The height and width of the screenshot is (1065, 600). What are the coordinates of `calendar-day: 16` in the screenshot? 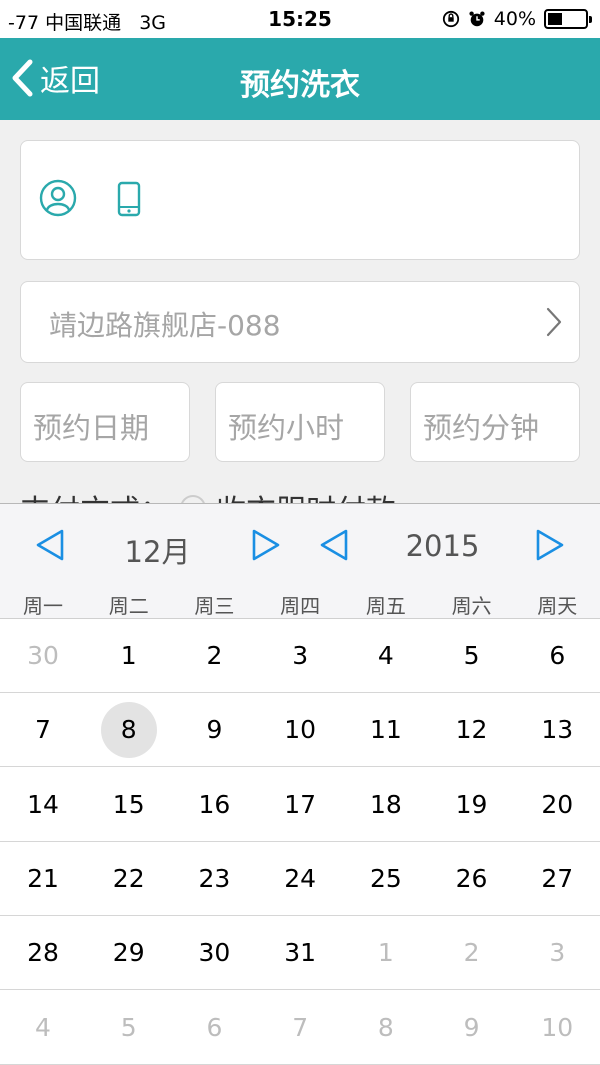 It's located at (214, 805).